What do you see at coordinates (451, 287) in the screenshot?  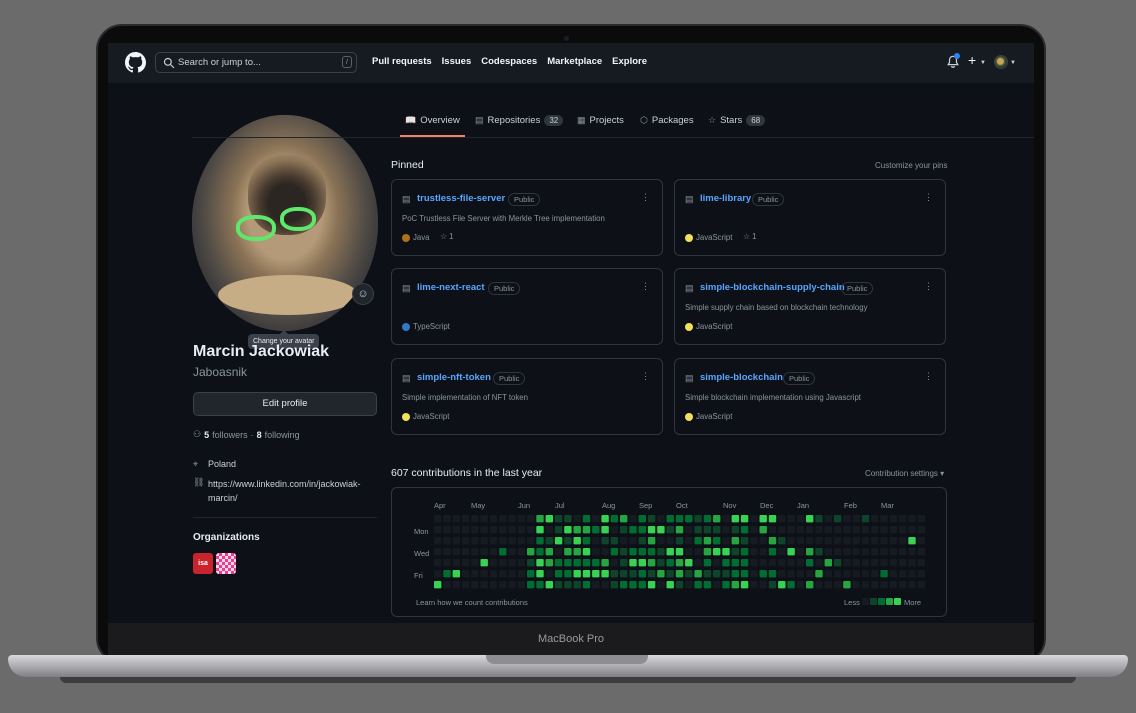 I see `repo-name-link: lime-next-react` at bounding box center [451, 287].